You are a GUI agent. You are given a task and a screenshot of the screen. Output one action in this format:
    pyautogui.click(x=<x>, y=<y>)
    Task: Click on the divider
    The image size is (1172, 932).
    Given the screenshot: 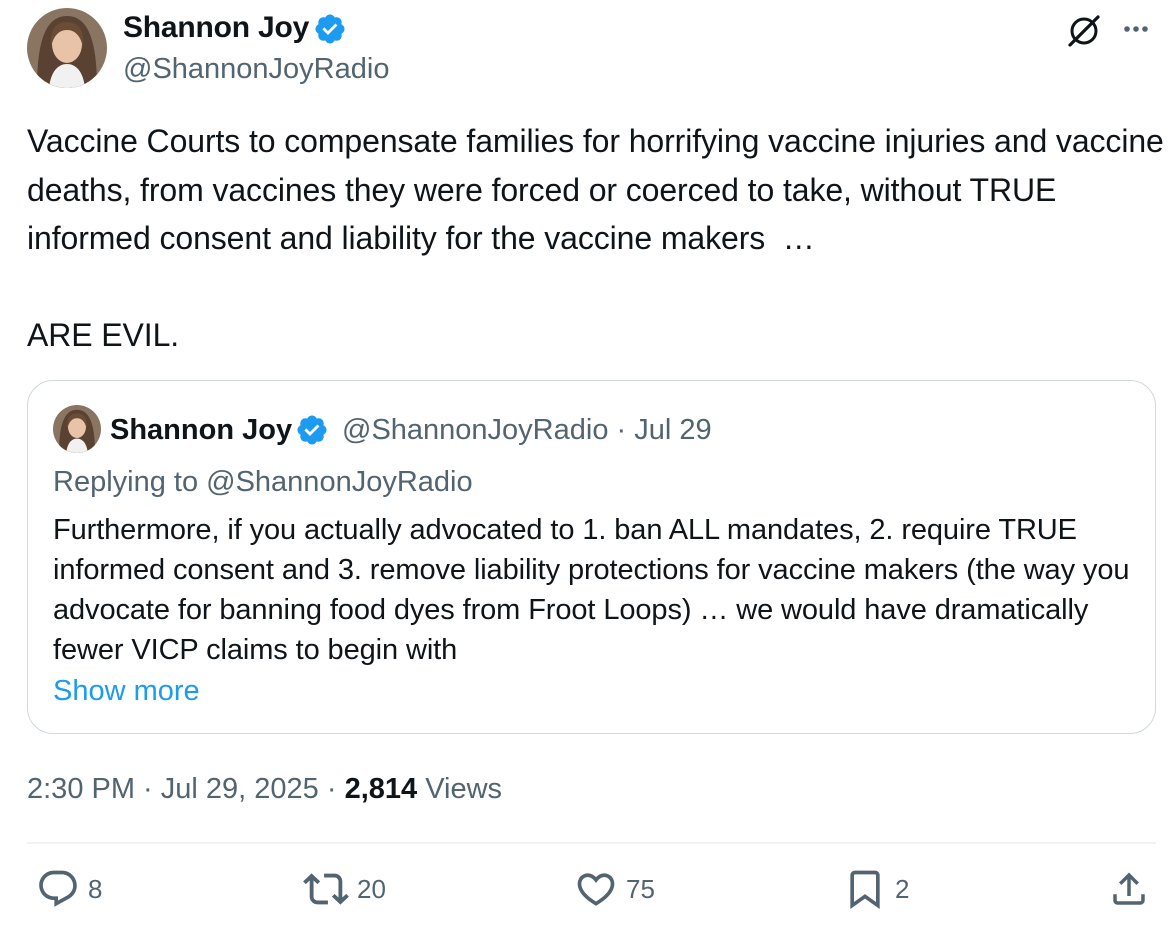 What is the action you would take?
    pyautogui.click(x=591, y=843)
    